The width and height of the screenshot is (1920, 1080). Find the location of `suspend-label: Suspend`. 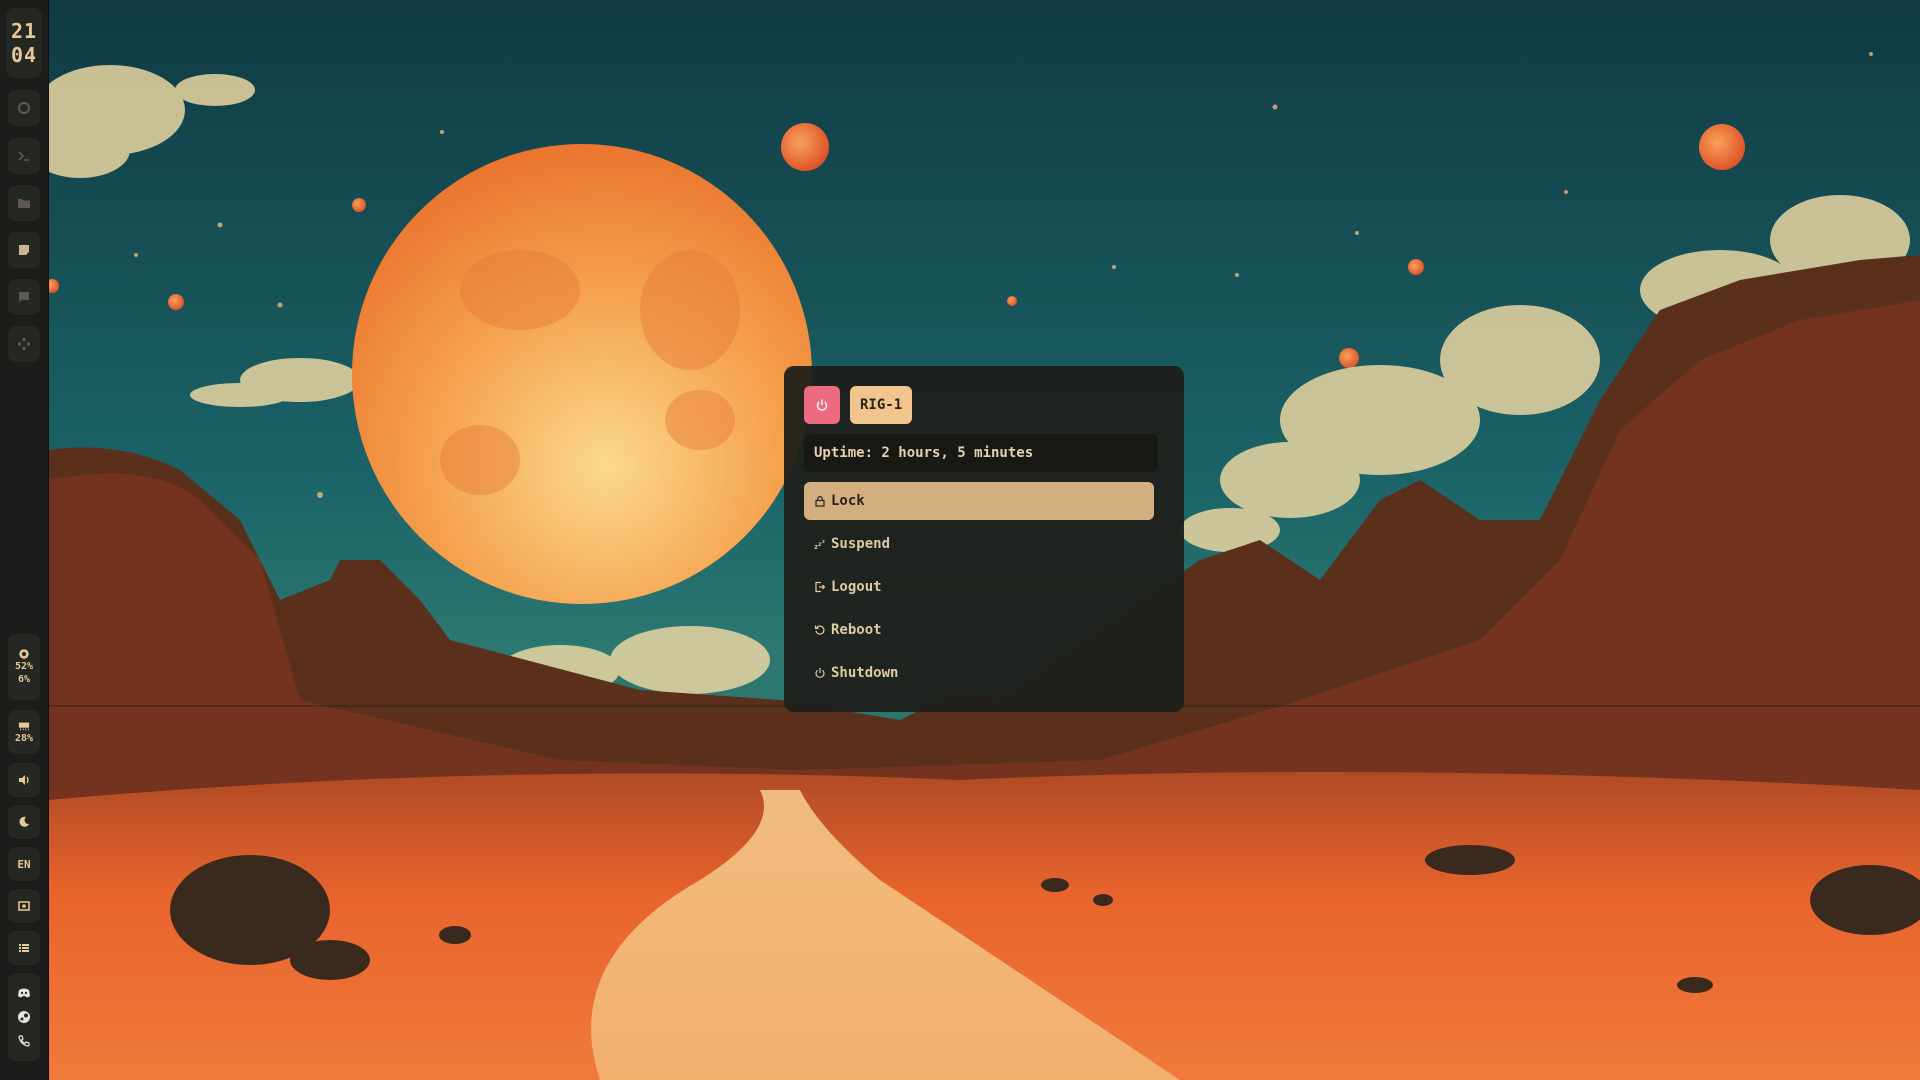

suspend-label: Suspend is located at coordinates (861, 544).